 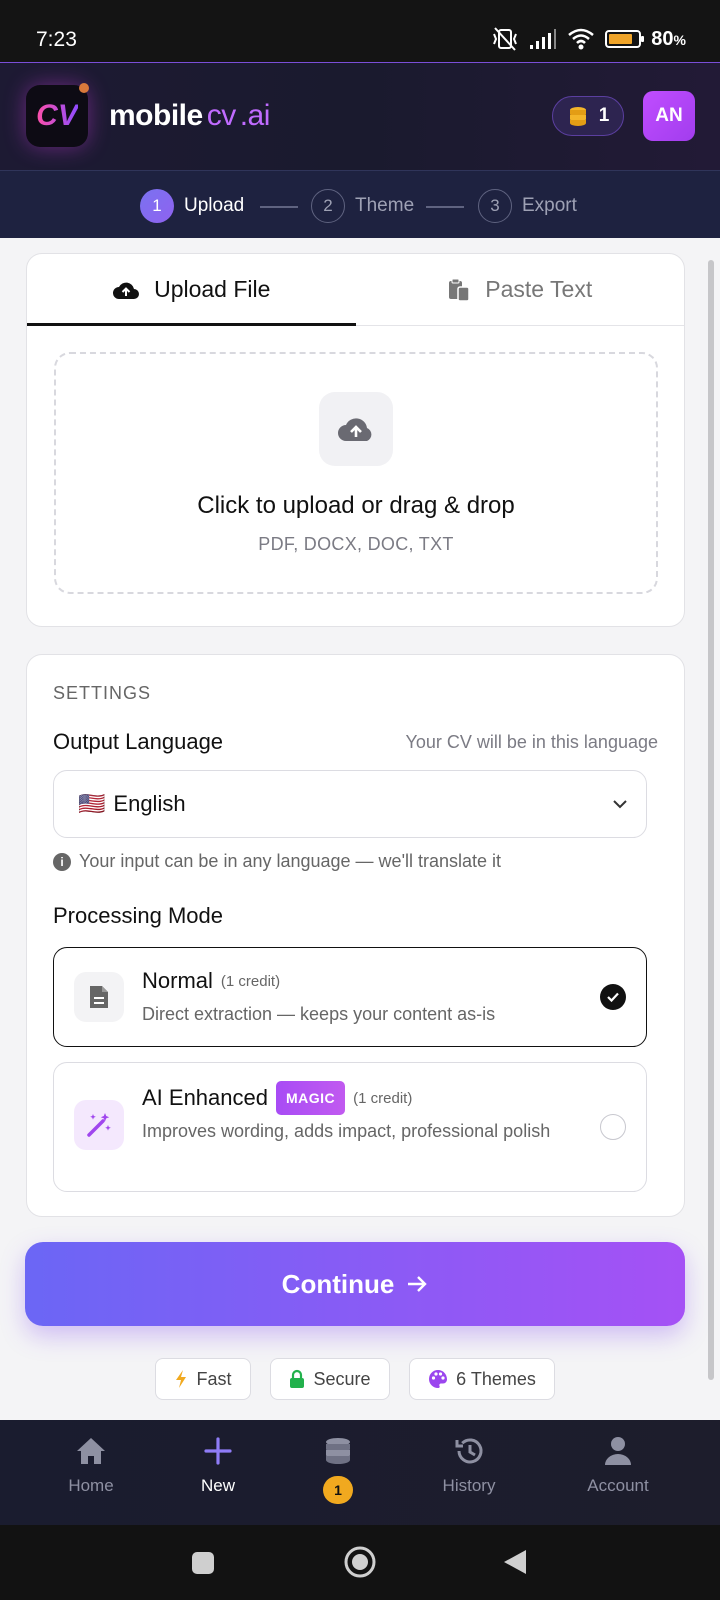 What do you see at coordinates (350, 804) in the screenshot?
I see `language-select: 🇺🇸 English` at bounding box center [350, 804].